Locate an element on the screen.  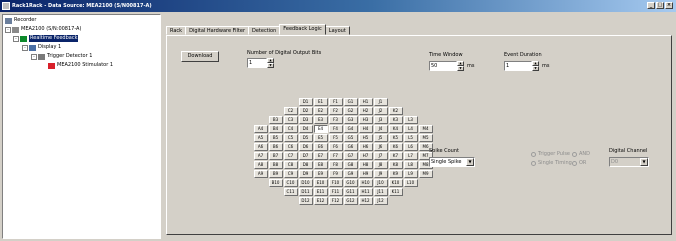
electrode-cell-g2: G2 is located at coordinates (350, 111).